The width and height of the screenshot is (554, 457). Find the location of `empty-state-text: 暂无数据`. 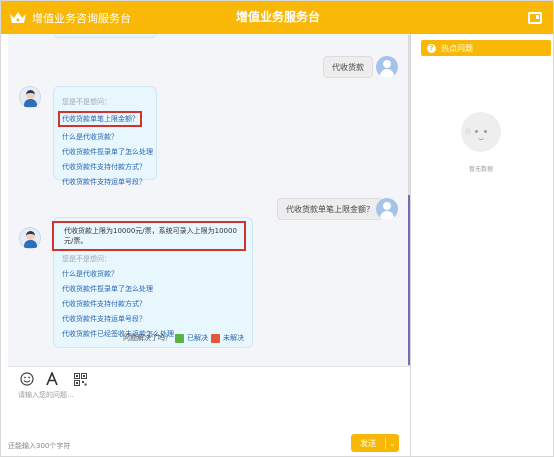

empty-state-text: 暂无数据 is located at coordinates (480, 169).